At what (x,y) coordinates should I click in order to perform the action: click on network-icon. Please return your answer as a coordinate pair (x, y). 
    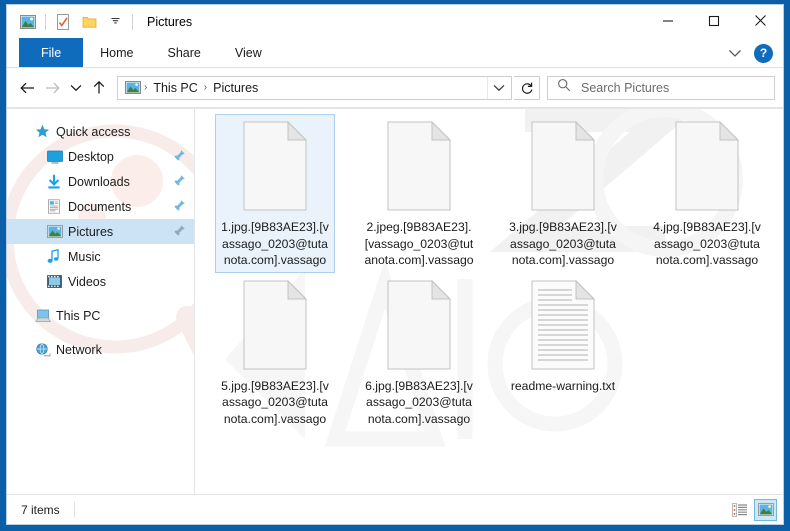
    Looking at the image, I should click on (45, 349).